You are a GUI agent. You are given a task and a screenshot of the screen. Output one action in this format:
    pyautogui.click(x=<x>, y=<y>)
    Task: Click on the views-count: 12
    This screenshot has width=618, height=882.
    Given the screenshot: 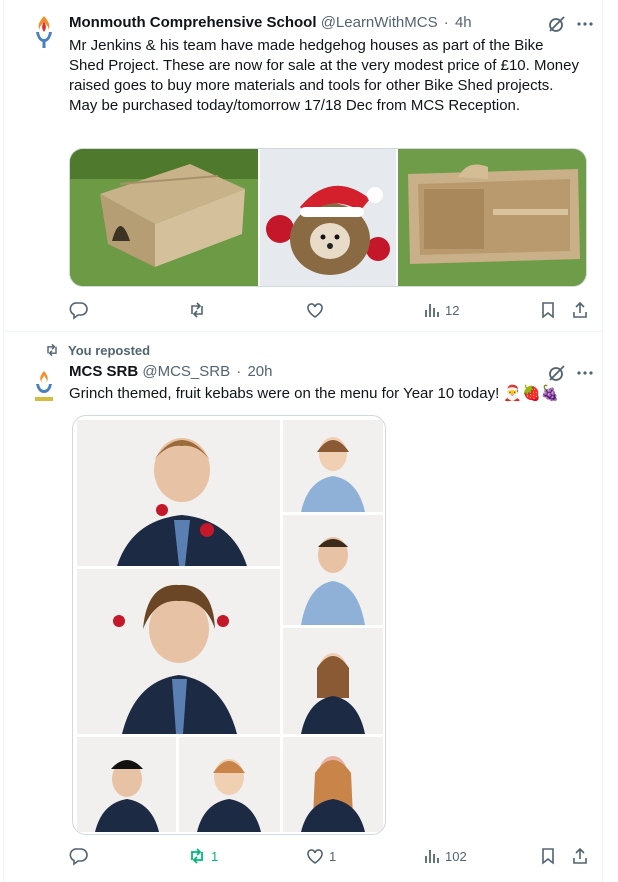 What is the action you would take?
    pyautogui.click(x=452, y=310)
    